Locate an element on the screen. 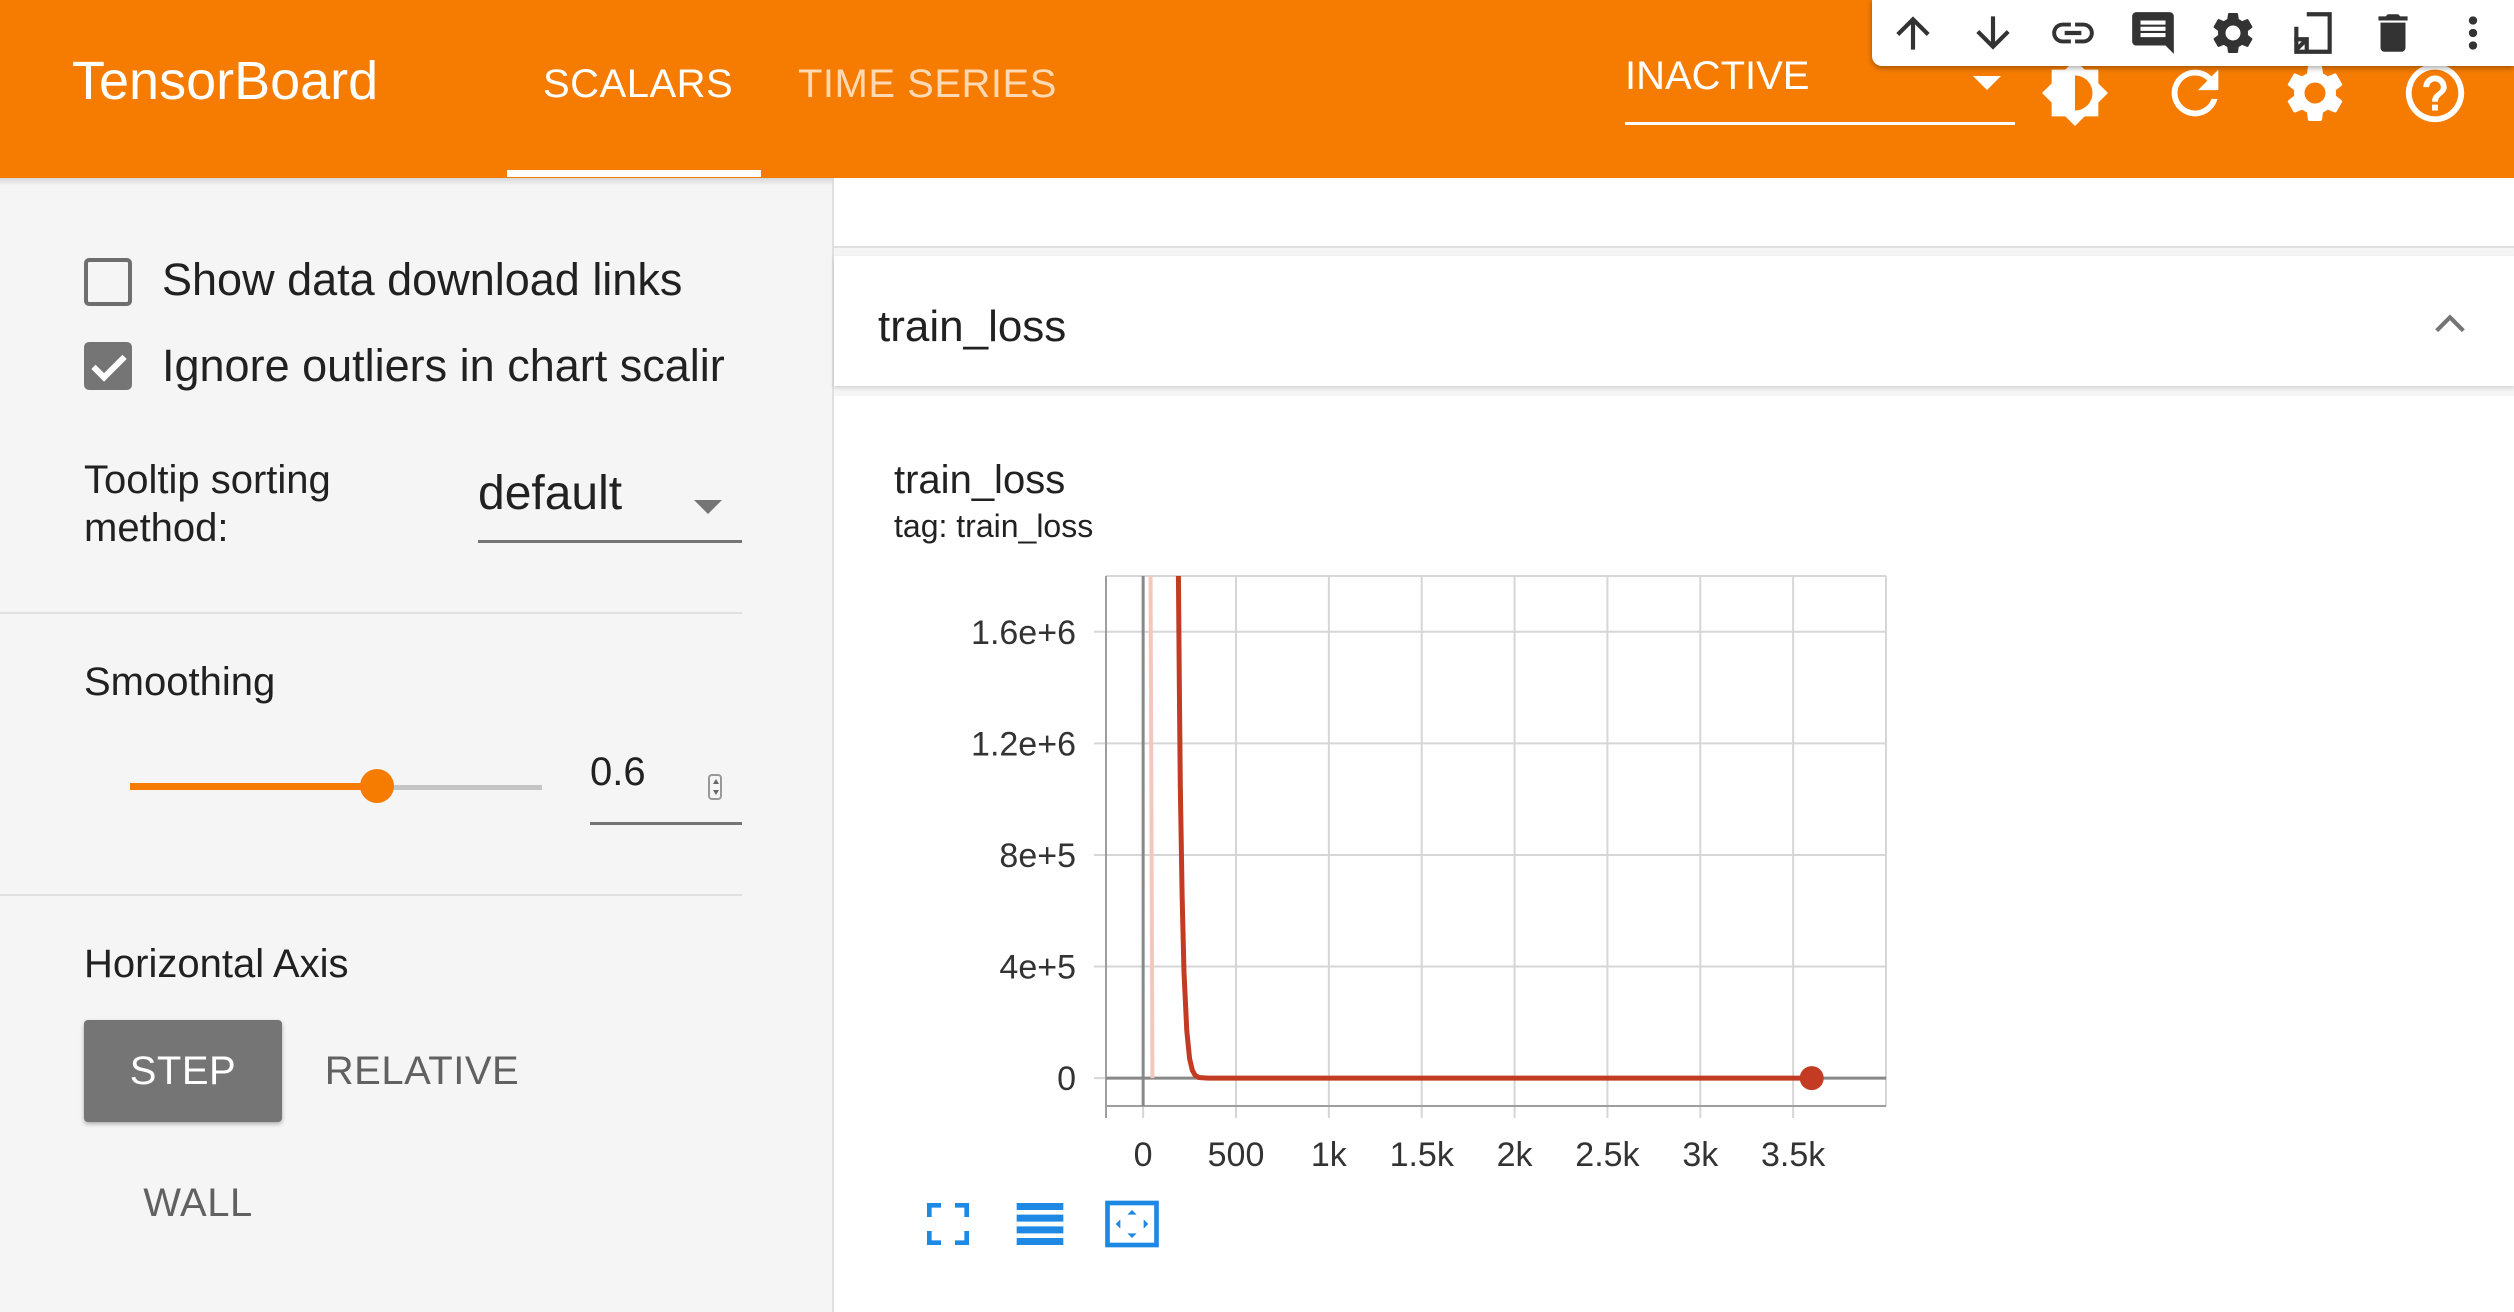  x-tick-label: 1.5k is located at coordinates (1422, 1155).